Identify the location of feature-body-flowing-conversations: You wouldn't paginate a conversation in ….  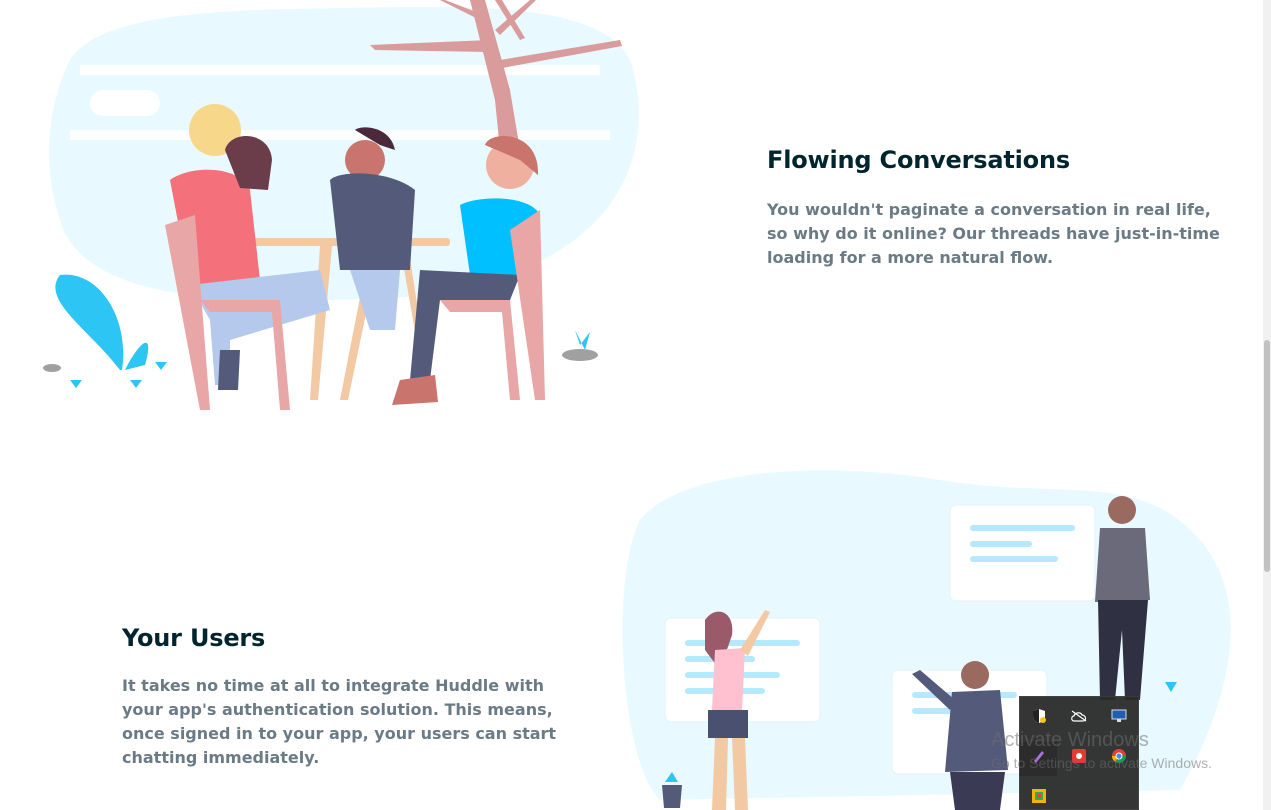
(993, 233).